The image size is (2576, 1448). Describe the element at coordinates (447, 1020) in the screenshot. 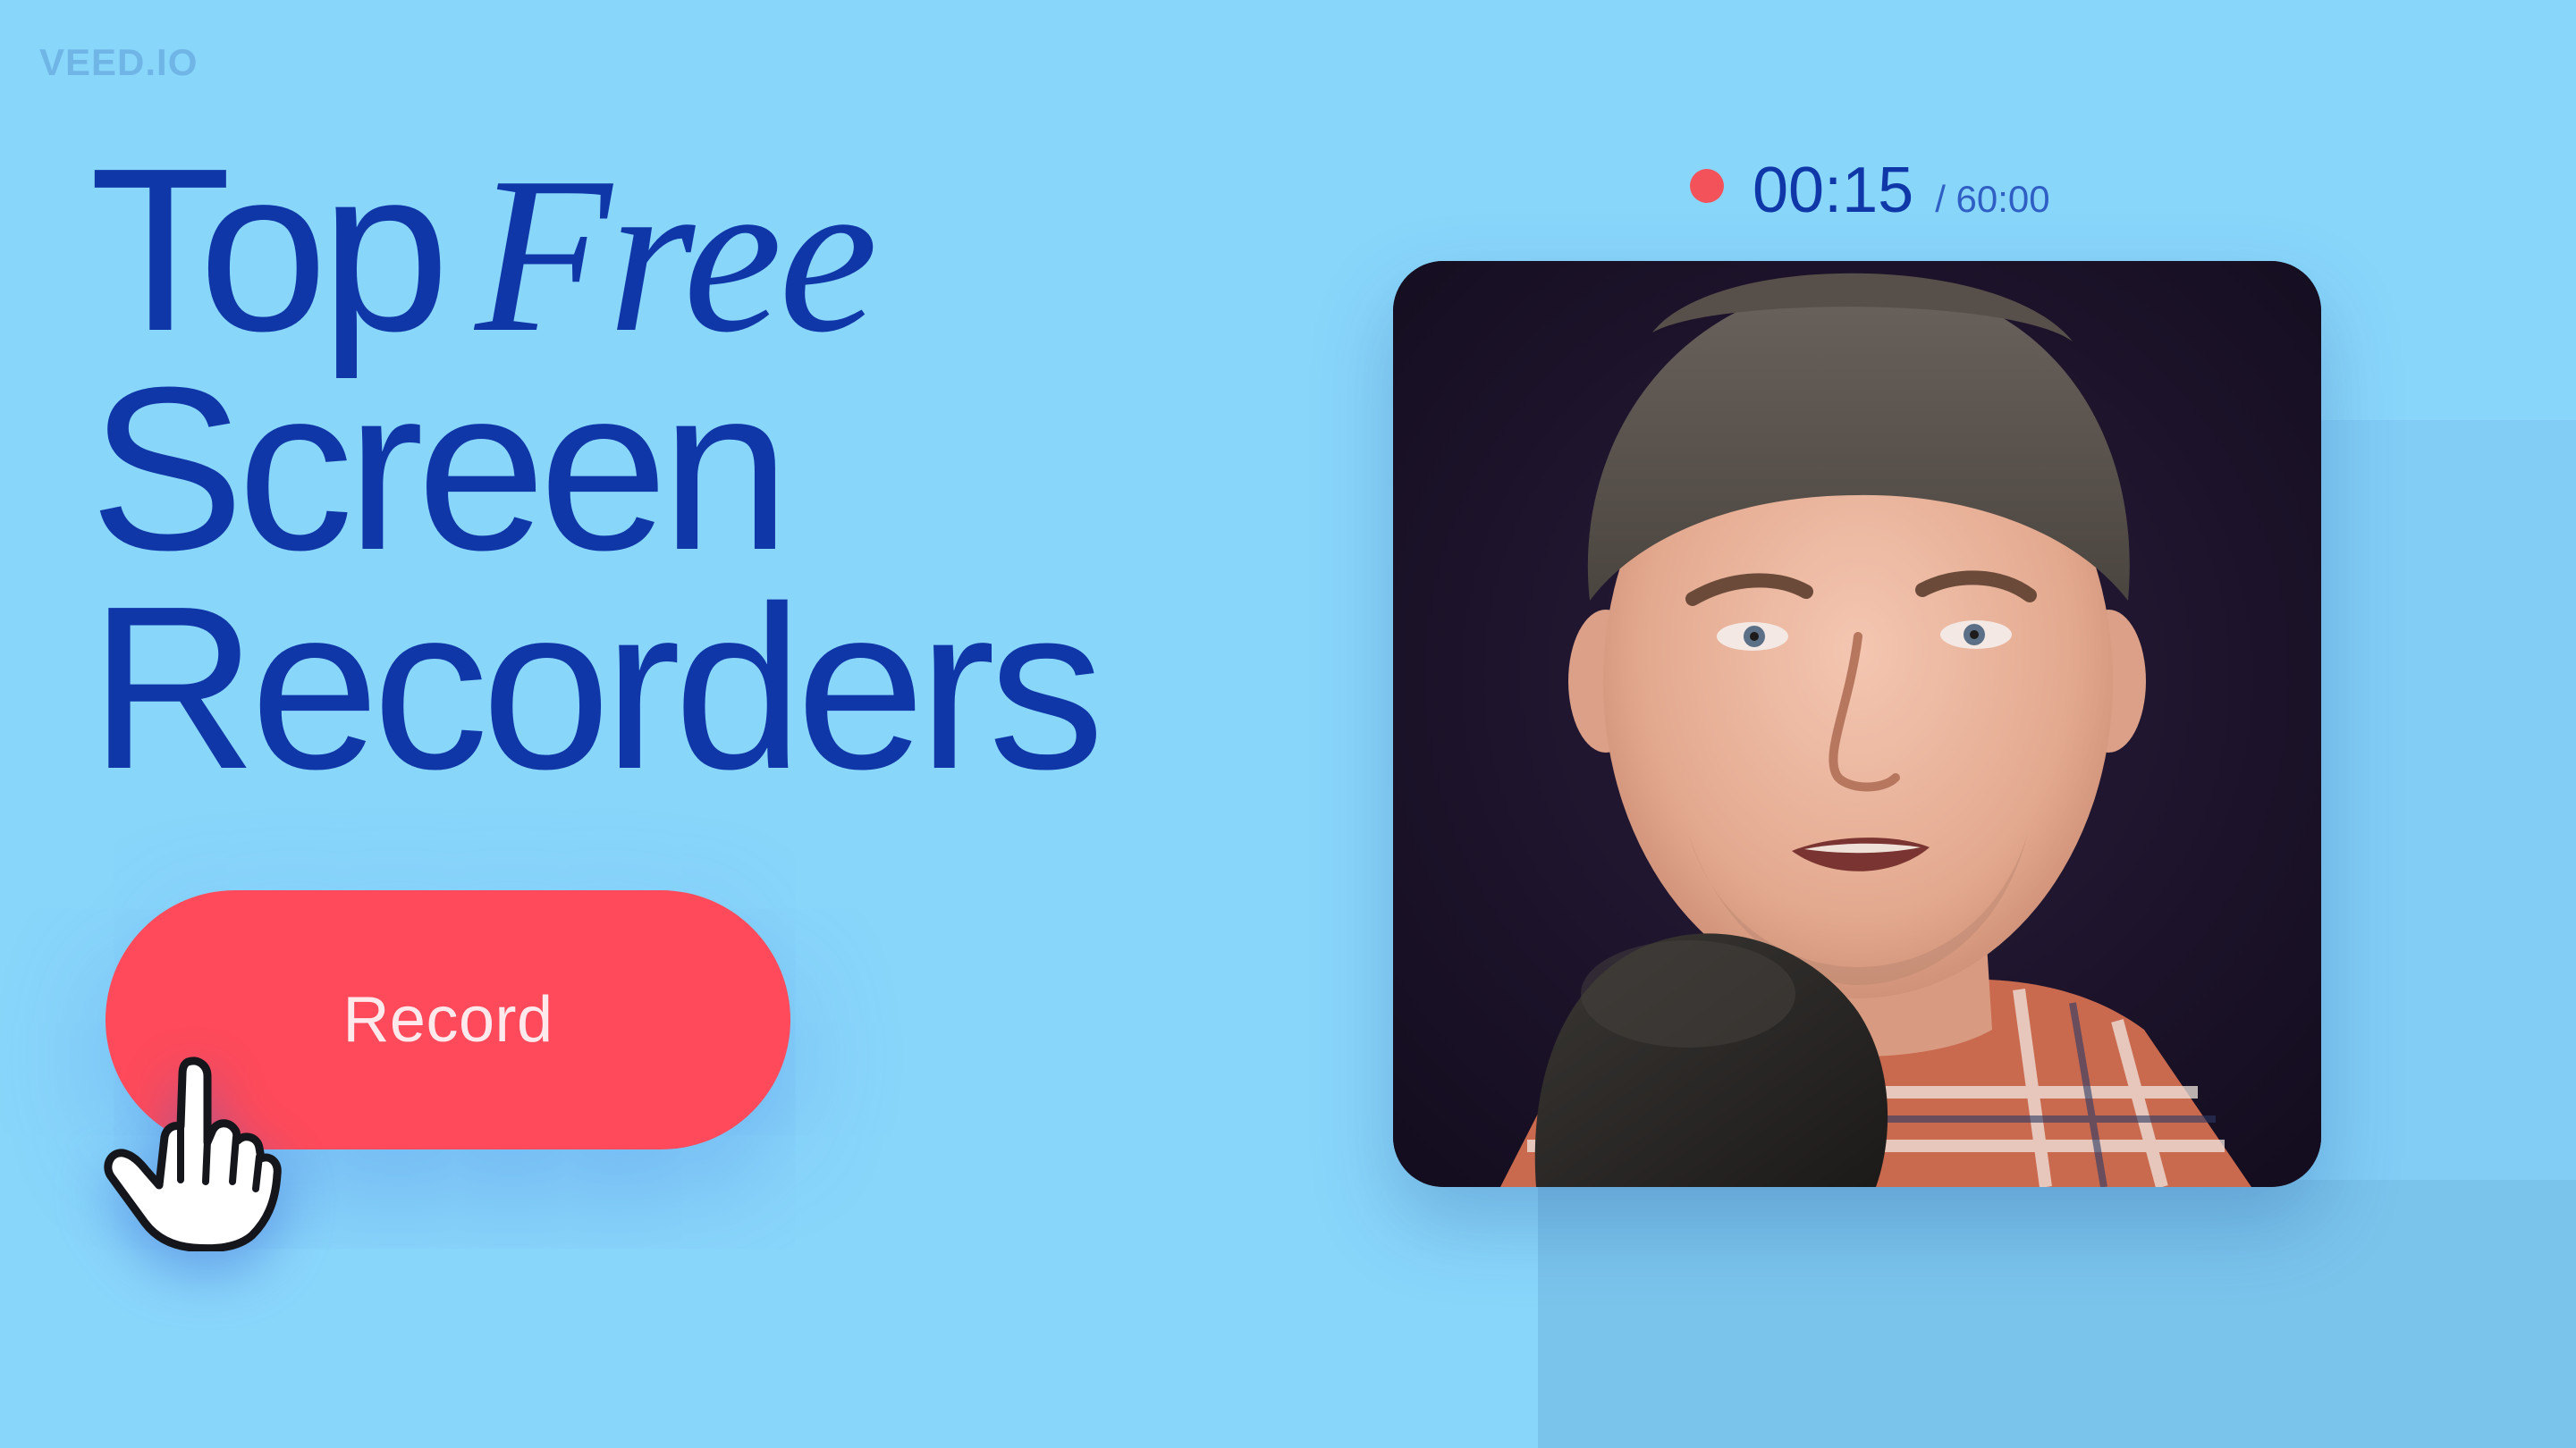

I see `record-button-label: Record` at that location.